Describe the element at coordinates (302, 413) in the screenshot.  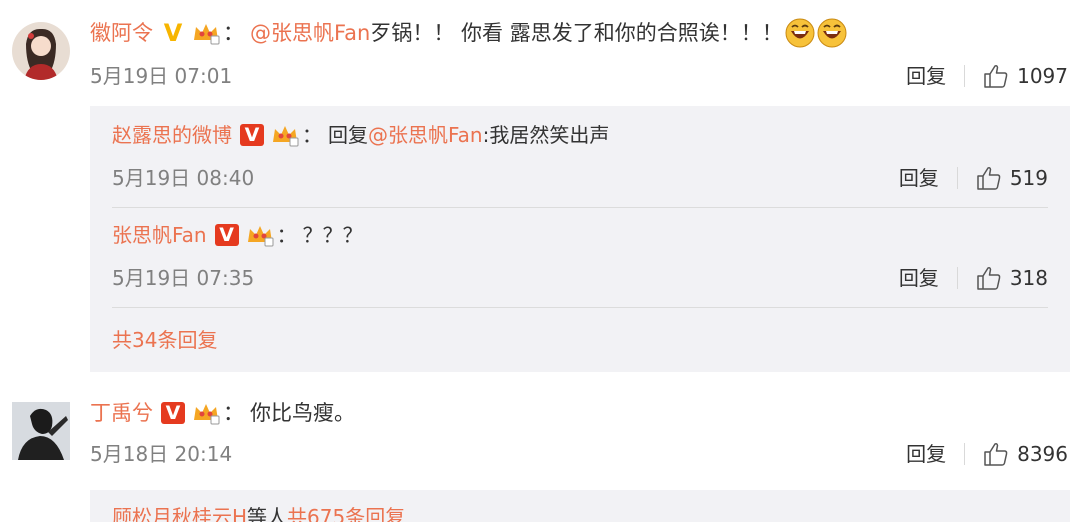
I see `comment-text: 你比鸟瘦。` at that location.